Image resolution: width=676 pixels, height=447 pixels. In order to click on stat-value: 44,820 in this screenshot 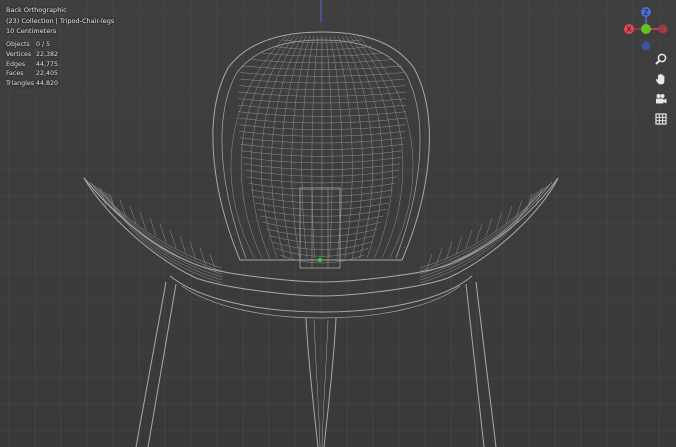, I will do `click(47, 84)`.